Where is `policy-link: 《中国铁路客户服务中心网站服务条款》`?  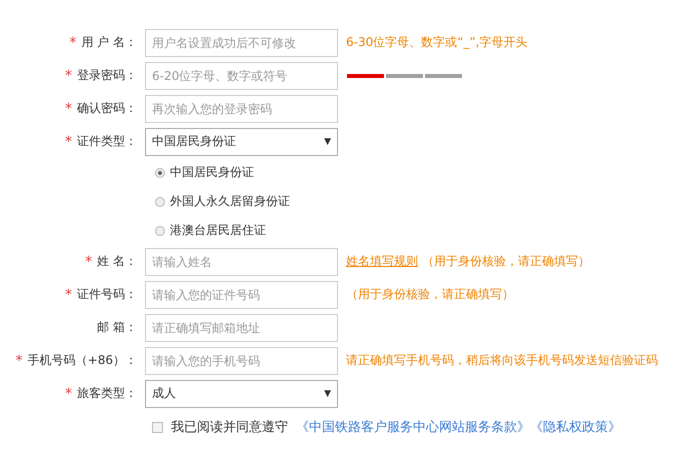 policy-link: 《中国铁路客户服务中心网站服务条款》 is located at coordinates (413, 427).